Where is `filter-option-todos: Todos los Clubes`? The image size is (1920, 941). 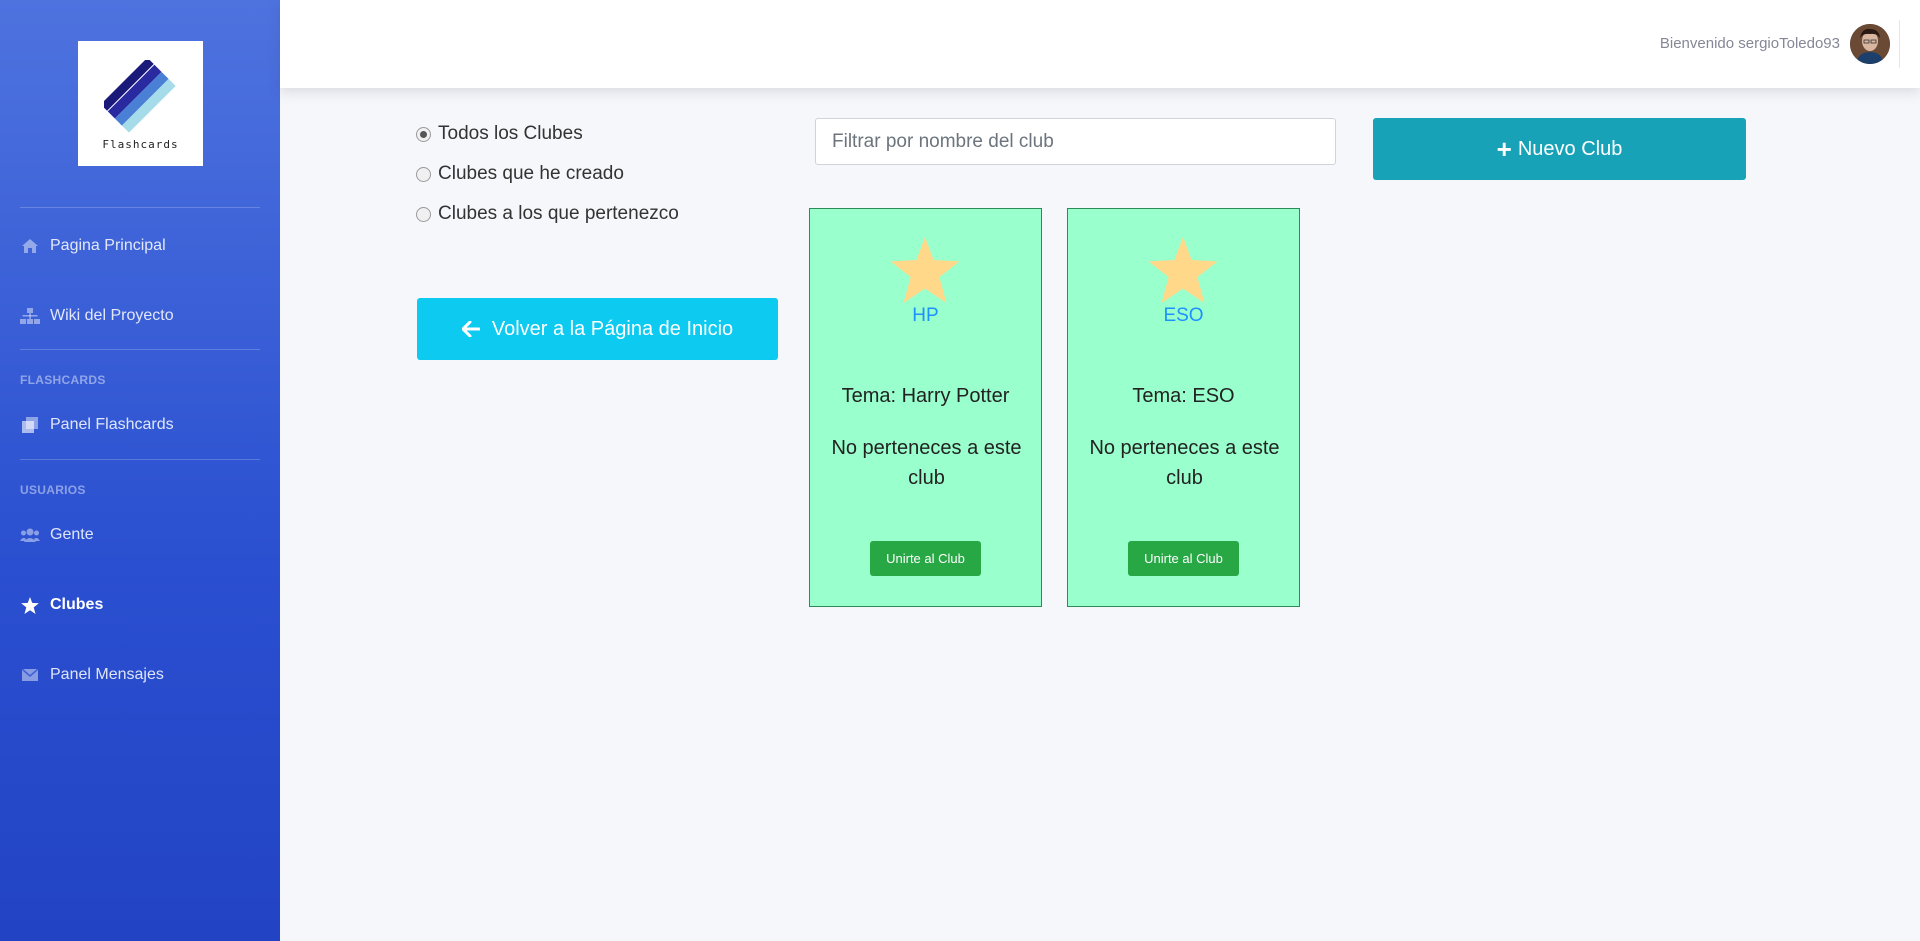 filter-option-todos: Todos los Clubes is located at coordinates (499, 134).